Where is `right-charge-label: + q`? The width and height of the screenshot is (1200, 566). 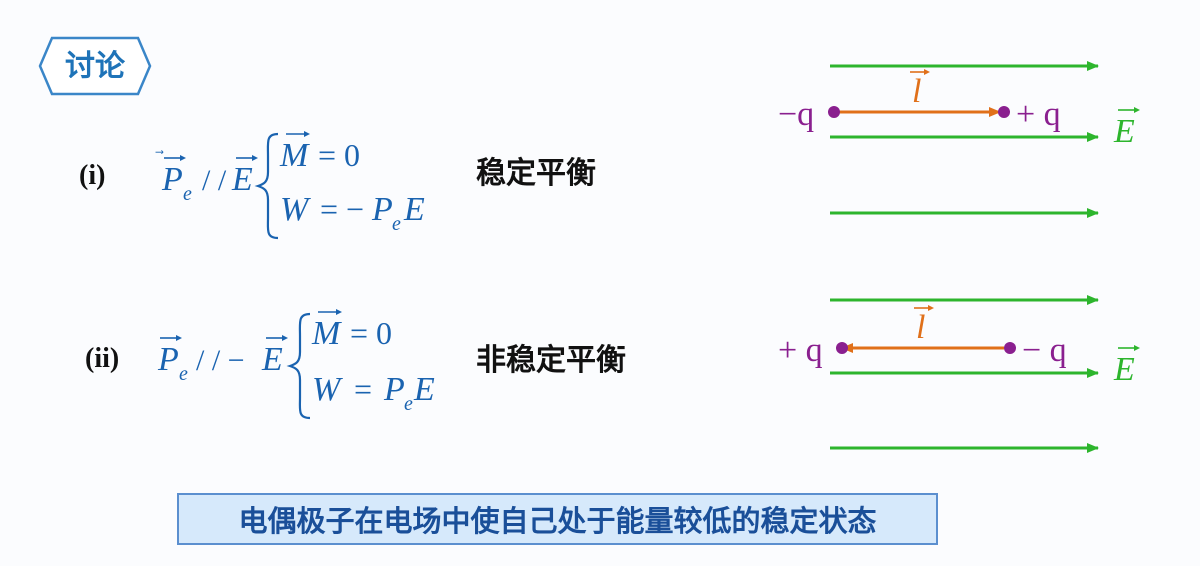 right-charge-label: + q is located at coordinates (1038, 114).